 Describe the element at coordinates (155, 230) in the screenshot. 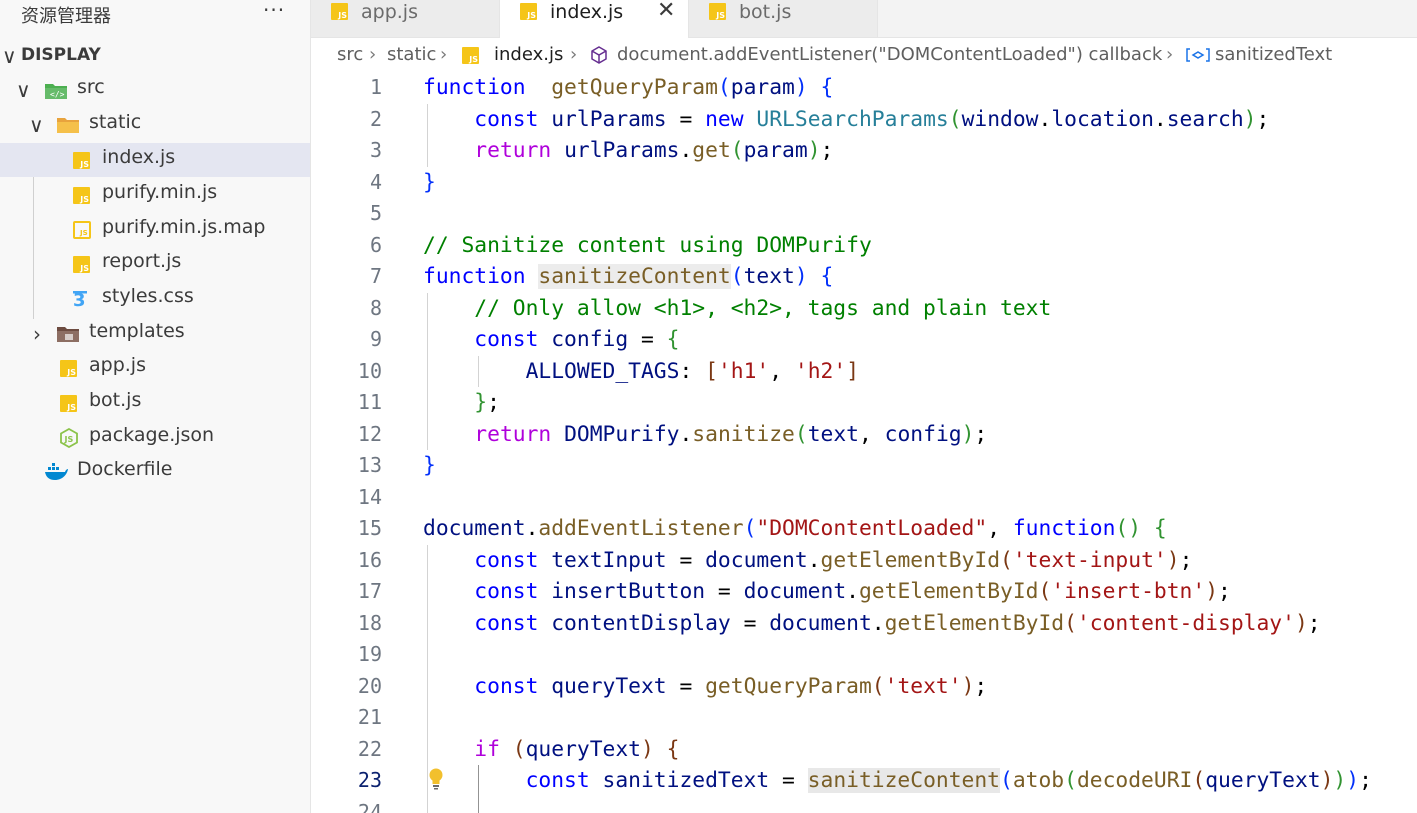

I see `tree-file-purify-map: JS purify.min.js.map` at that location.